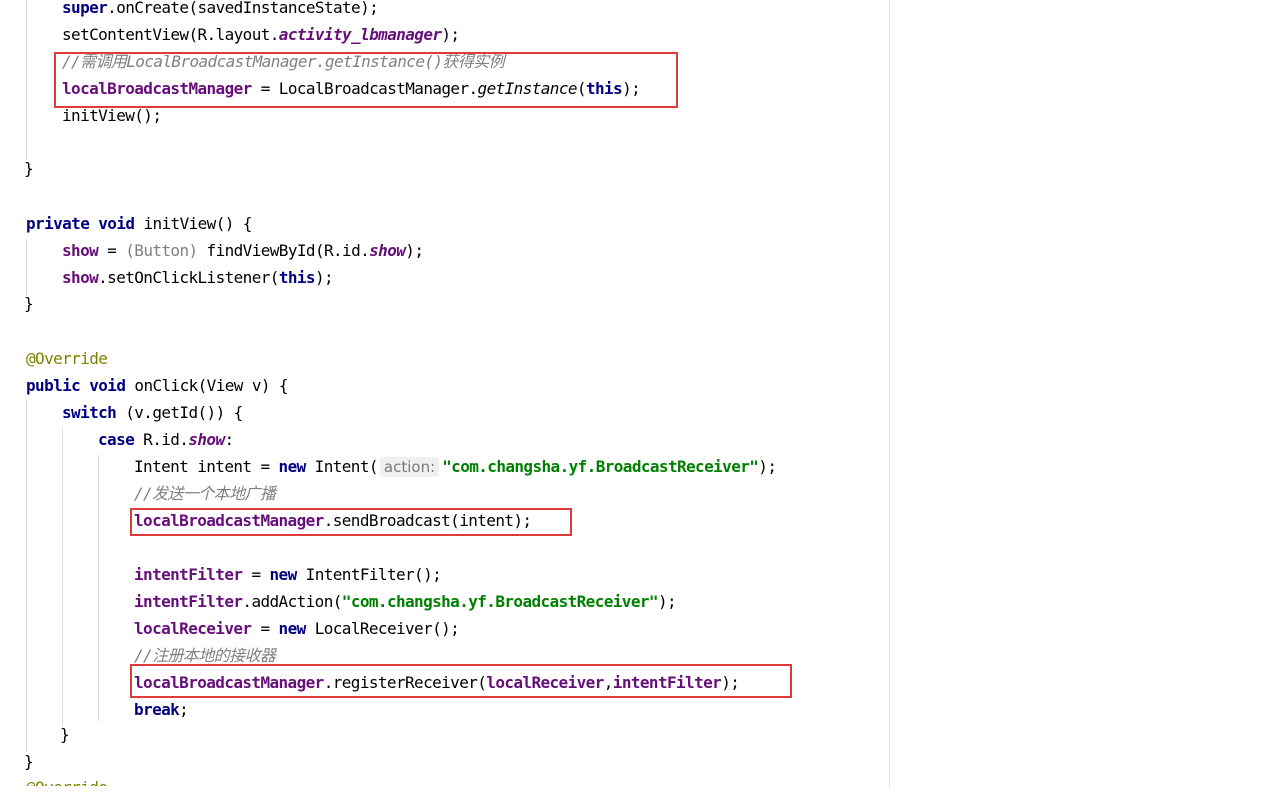 The height and width of the screenshot is (800, 1280). Describe the element at coordinates (342, 466) in the screenshot. I see `code-text: Intent(` at that location.